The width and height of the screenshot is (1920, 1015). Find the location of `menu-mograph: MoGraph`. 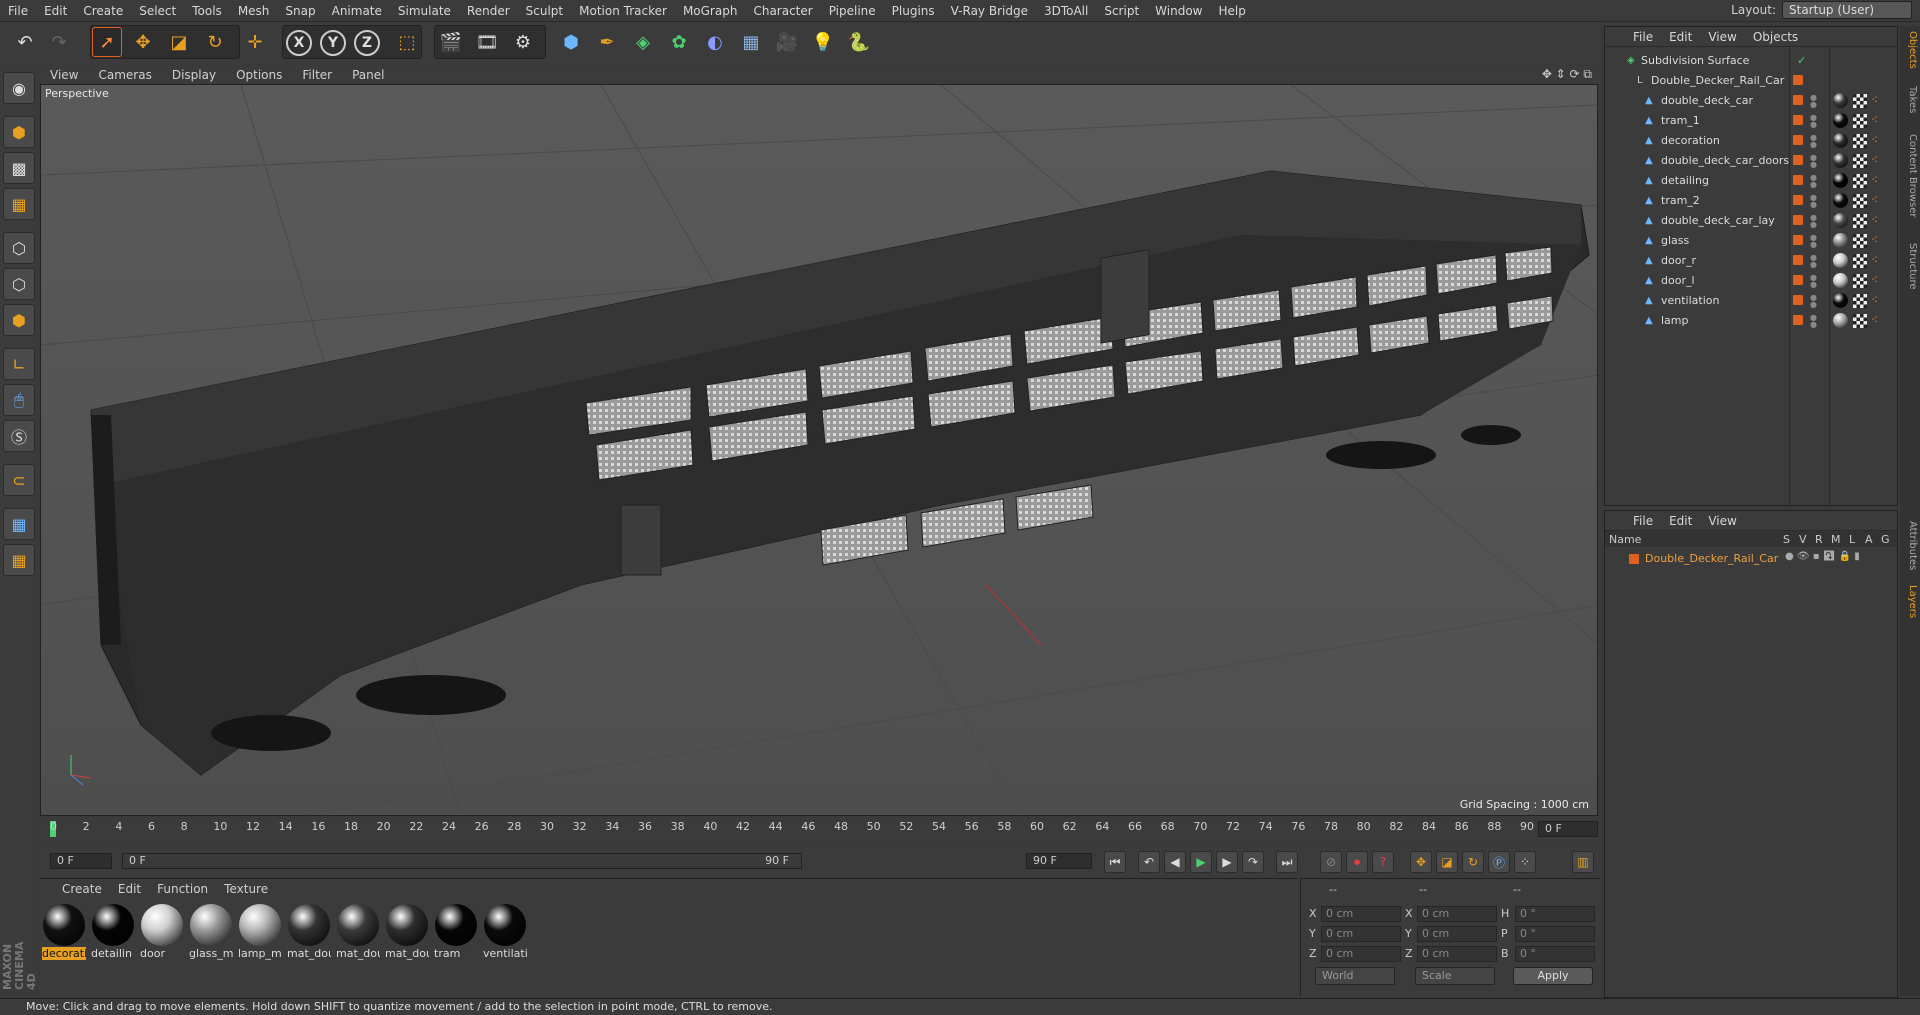

menu-mograph: MoGraph is located at coordinates (710, 11).